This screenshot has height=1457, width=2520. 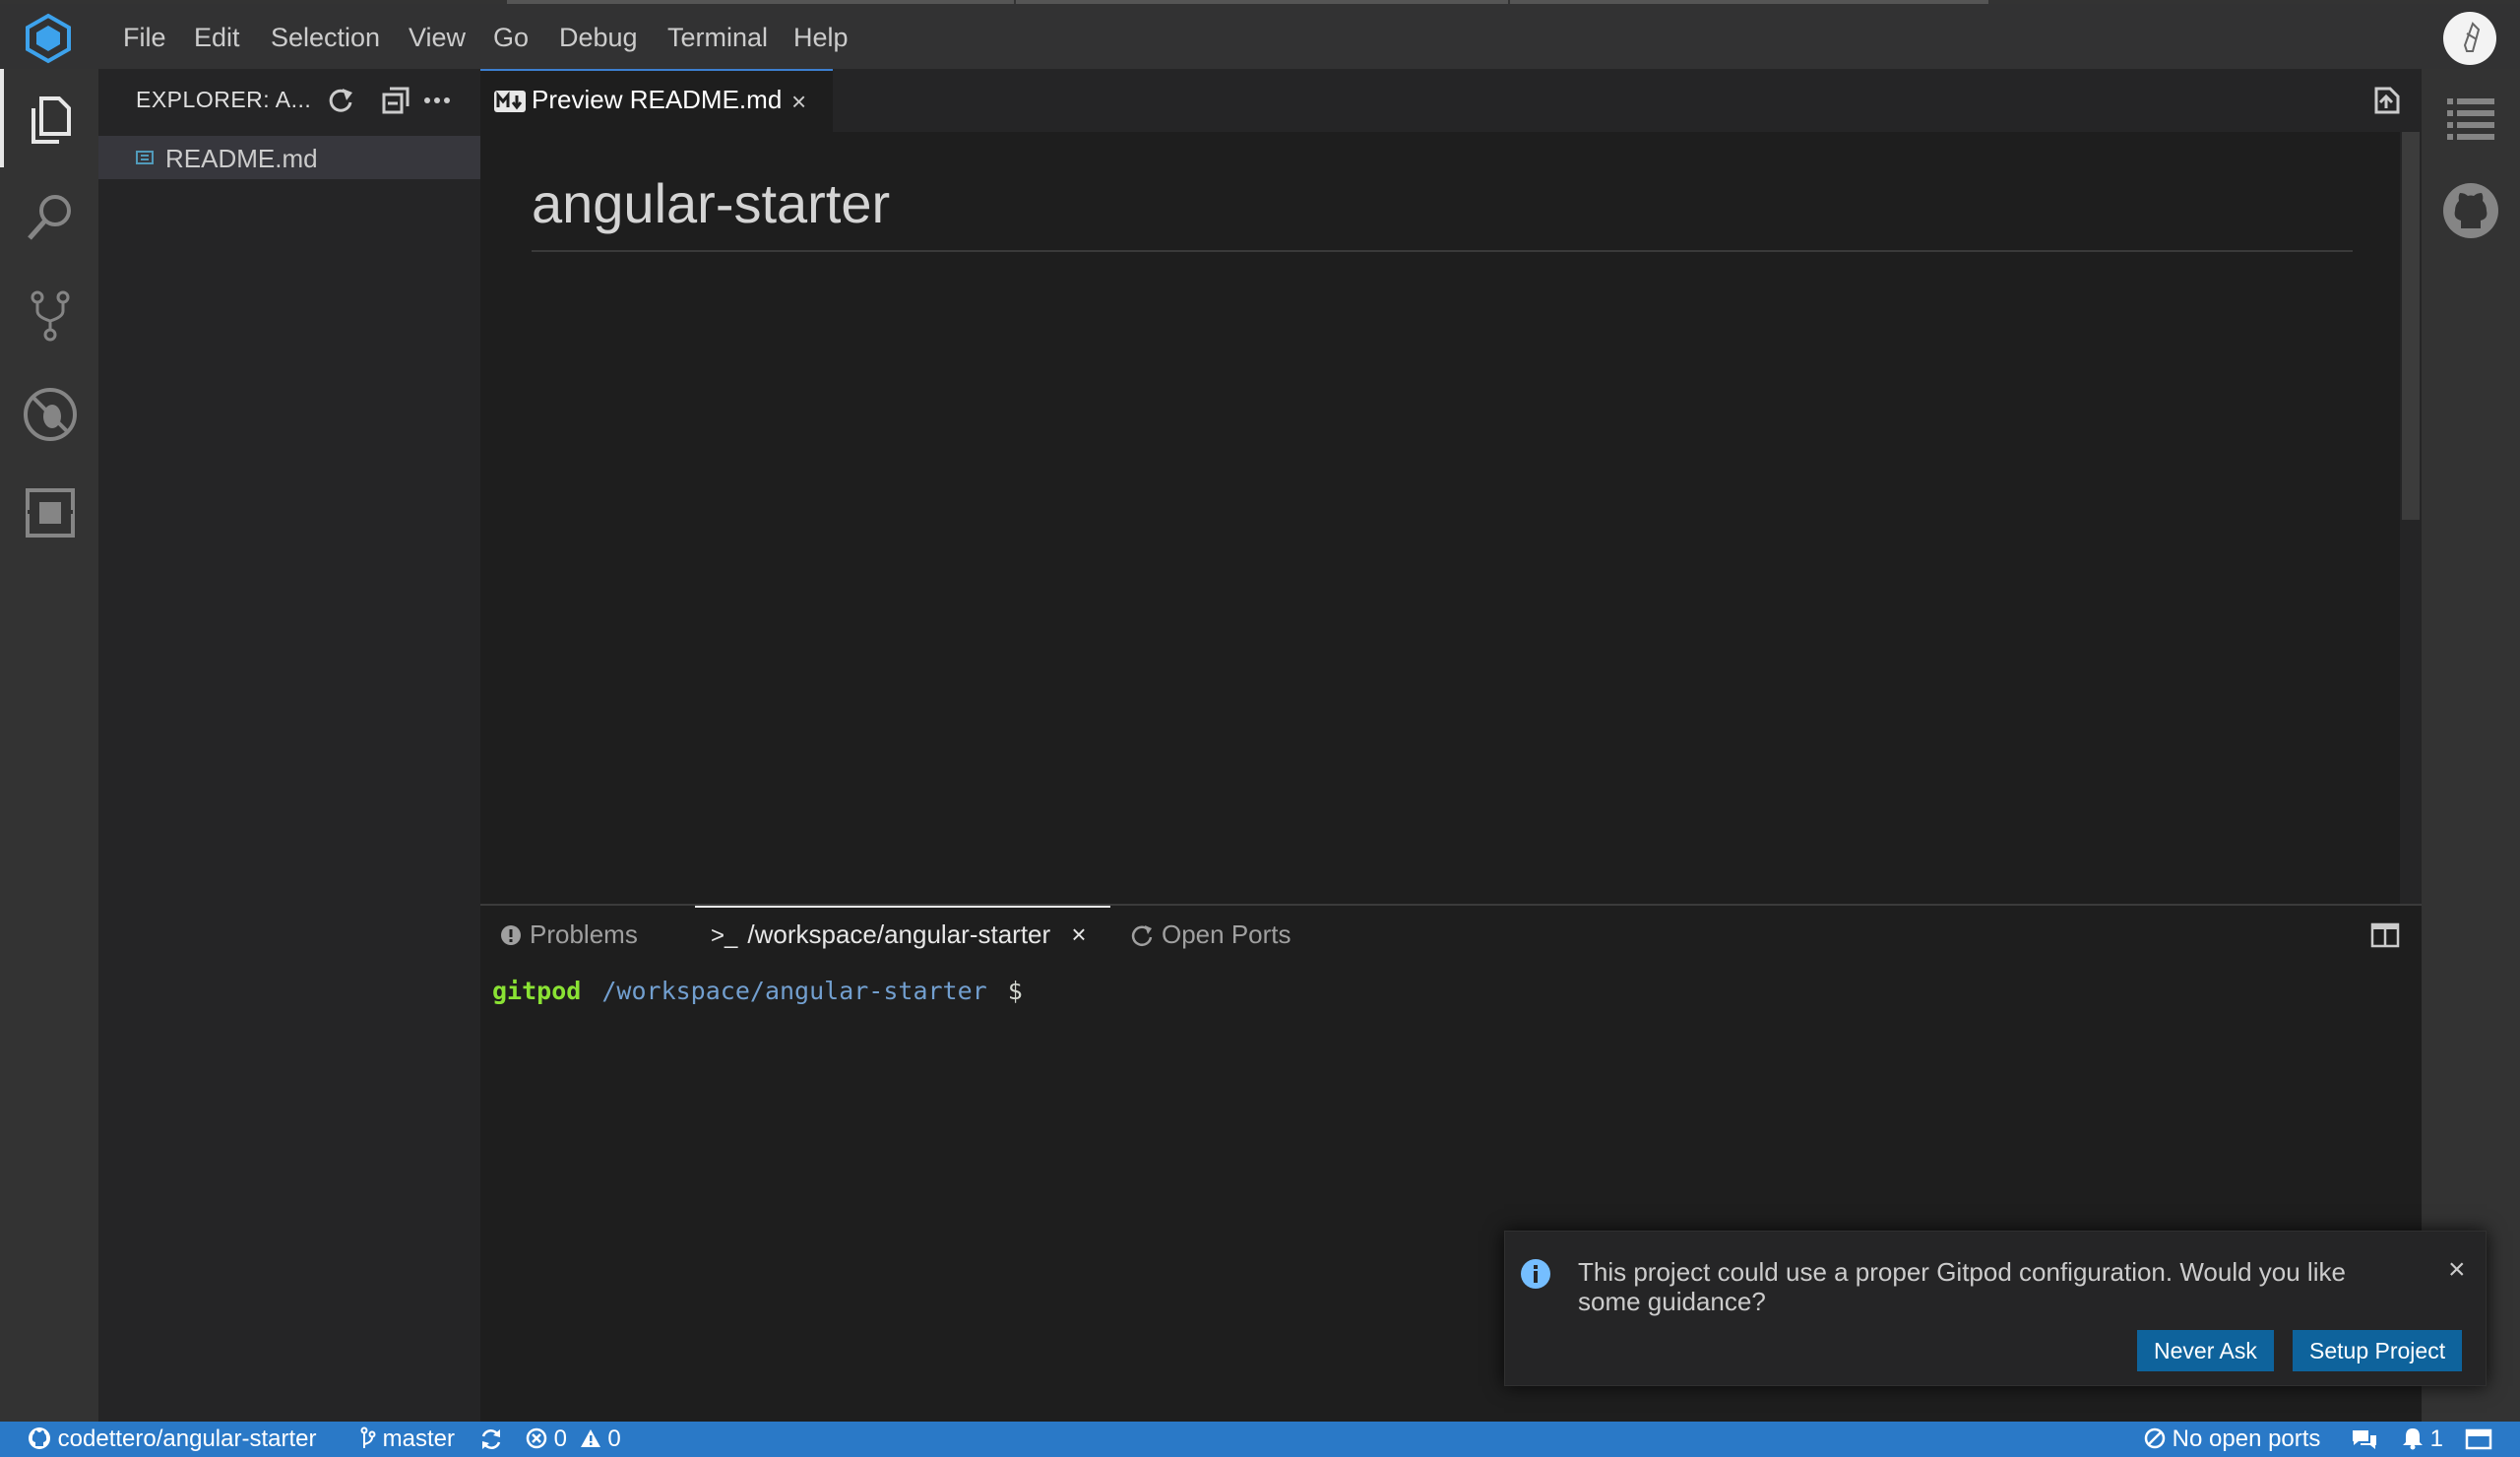 I want to click on debug-icon, so click(x=50, y=414).